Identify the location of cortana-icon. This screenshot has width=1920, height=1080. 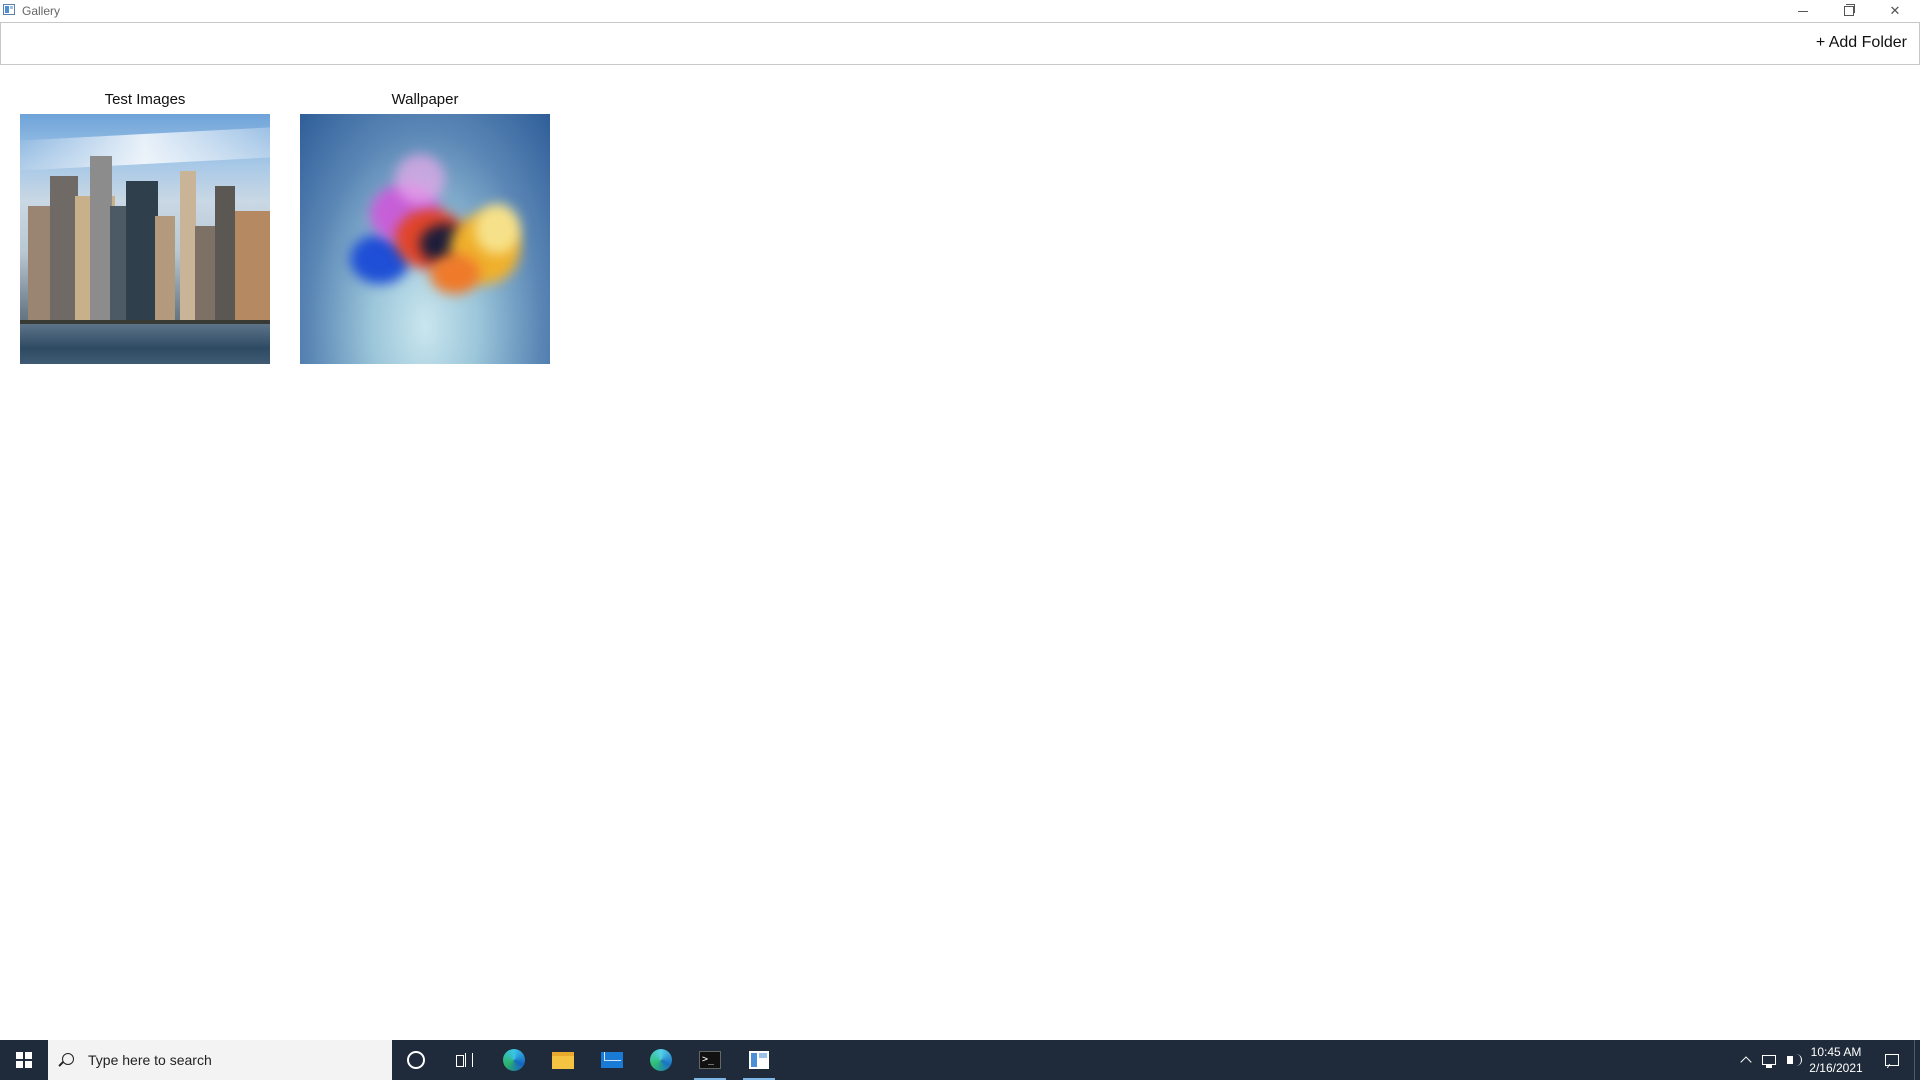
(416, 1060).